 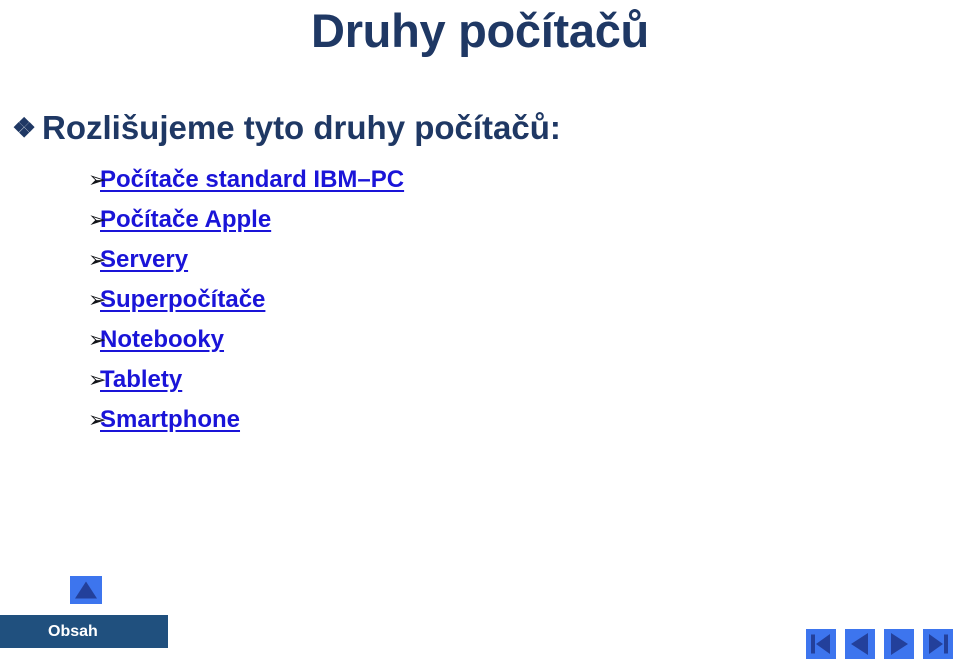 What do you see at coordinates (480, 30) in the screenshot?
I see `page-title: Druhy počítačů` at bounding box center [480, 30].